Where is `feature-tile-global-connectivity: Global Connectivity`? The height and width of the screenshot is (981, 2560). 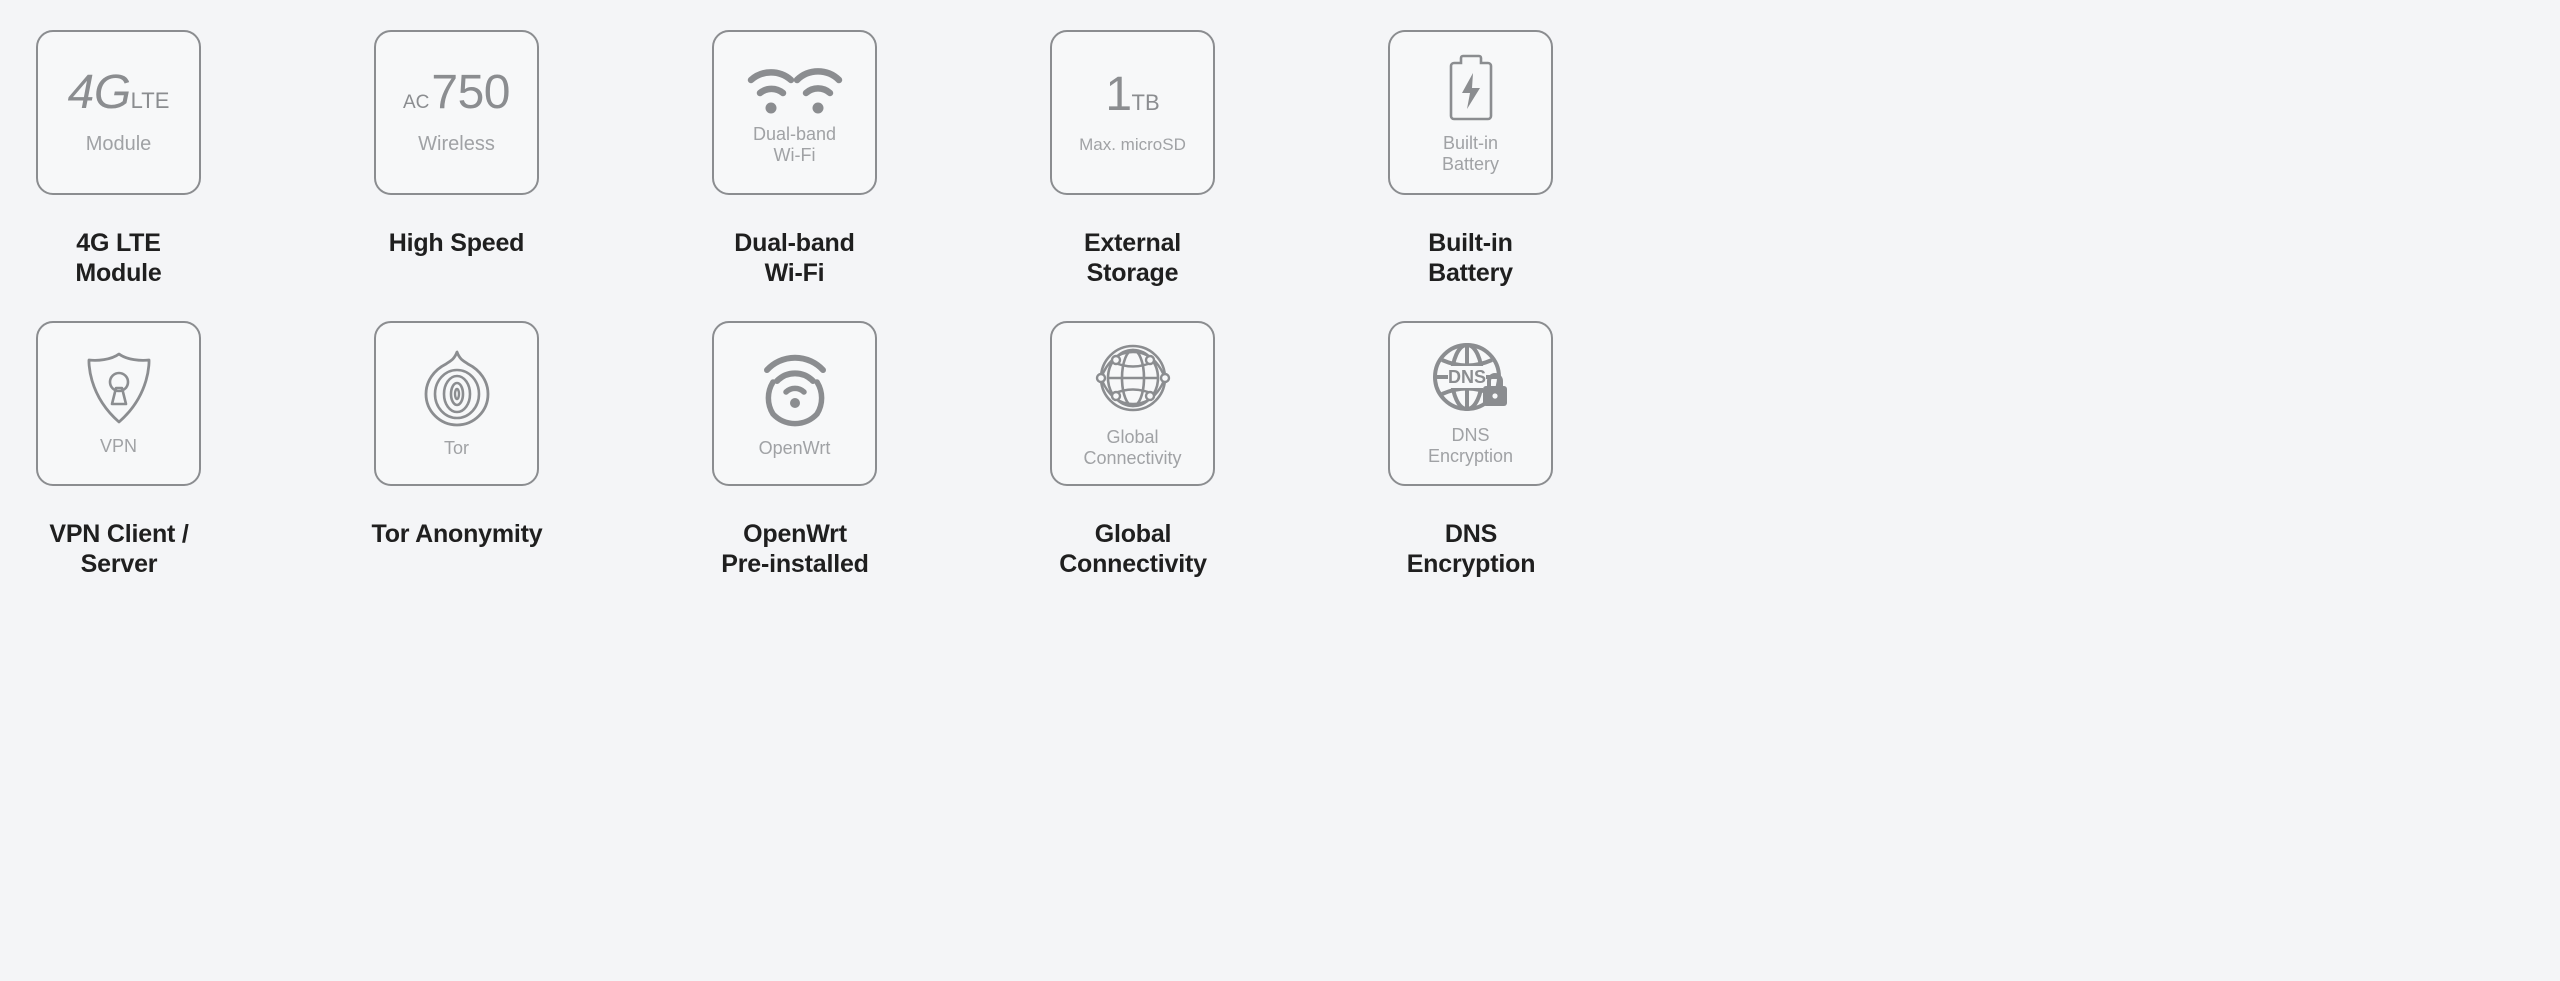
feature-tile-global-connectivity: Global Connectivity is located at coordinates (1132, 403).